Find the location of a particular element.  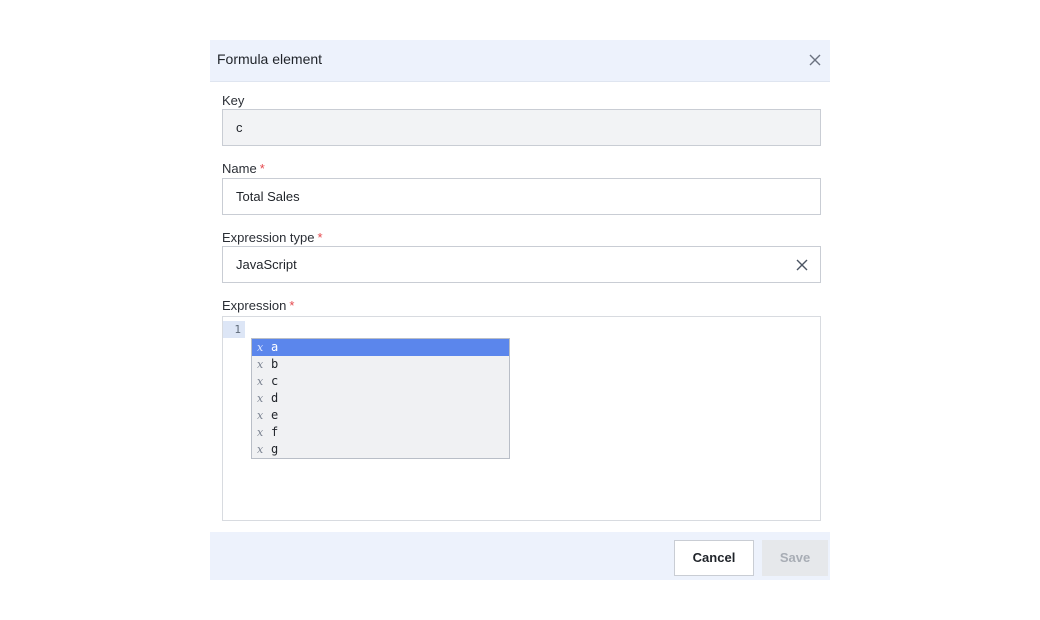

key-label: Key is located at coordinates (233, 100).